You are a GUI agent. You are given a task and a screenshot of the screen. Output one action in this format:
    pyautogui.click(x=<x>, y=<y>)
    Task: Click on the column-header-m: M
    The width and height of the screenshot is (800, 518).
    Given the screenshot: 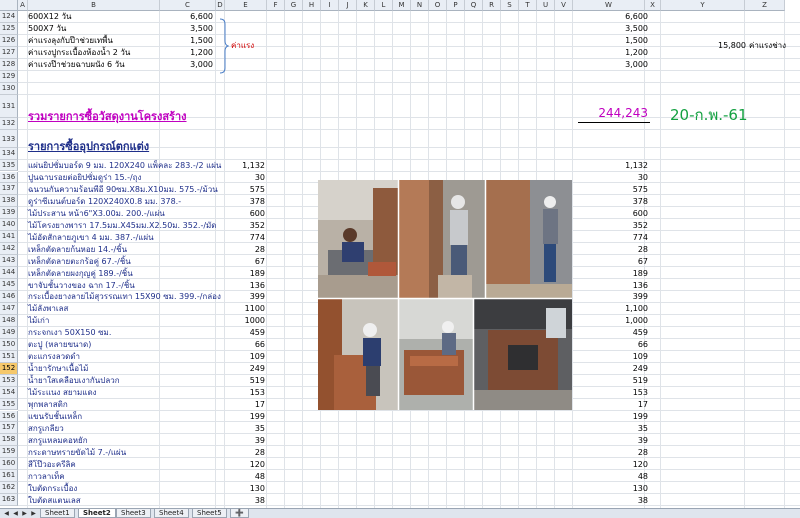 What is the action you would take?
    pyautogui.click(x=402, y=5)
    